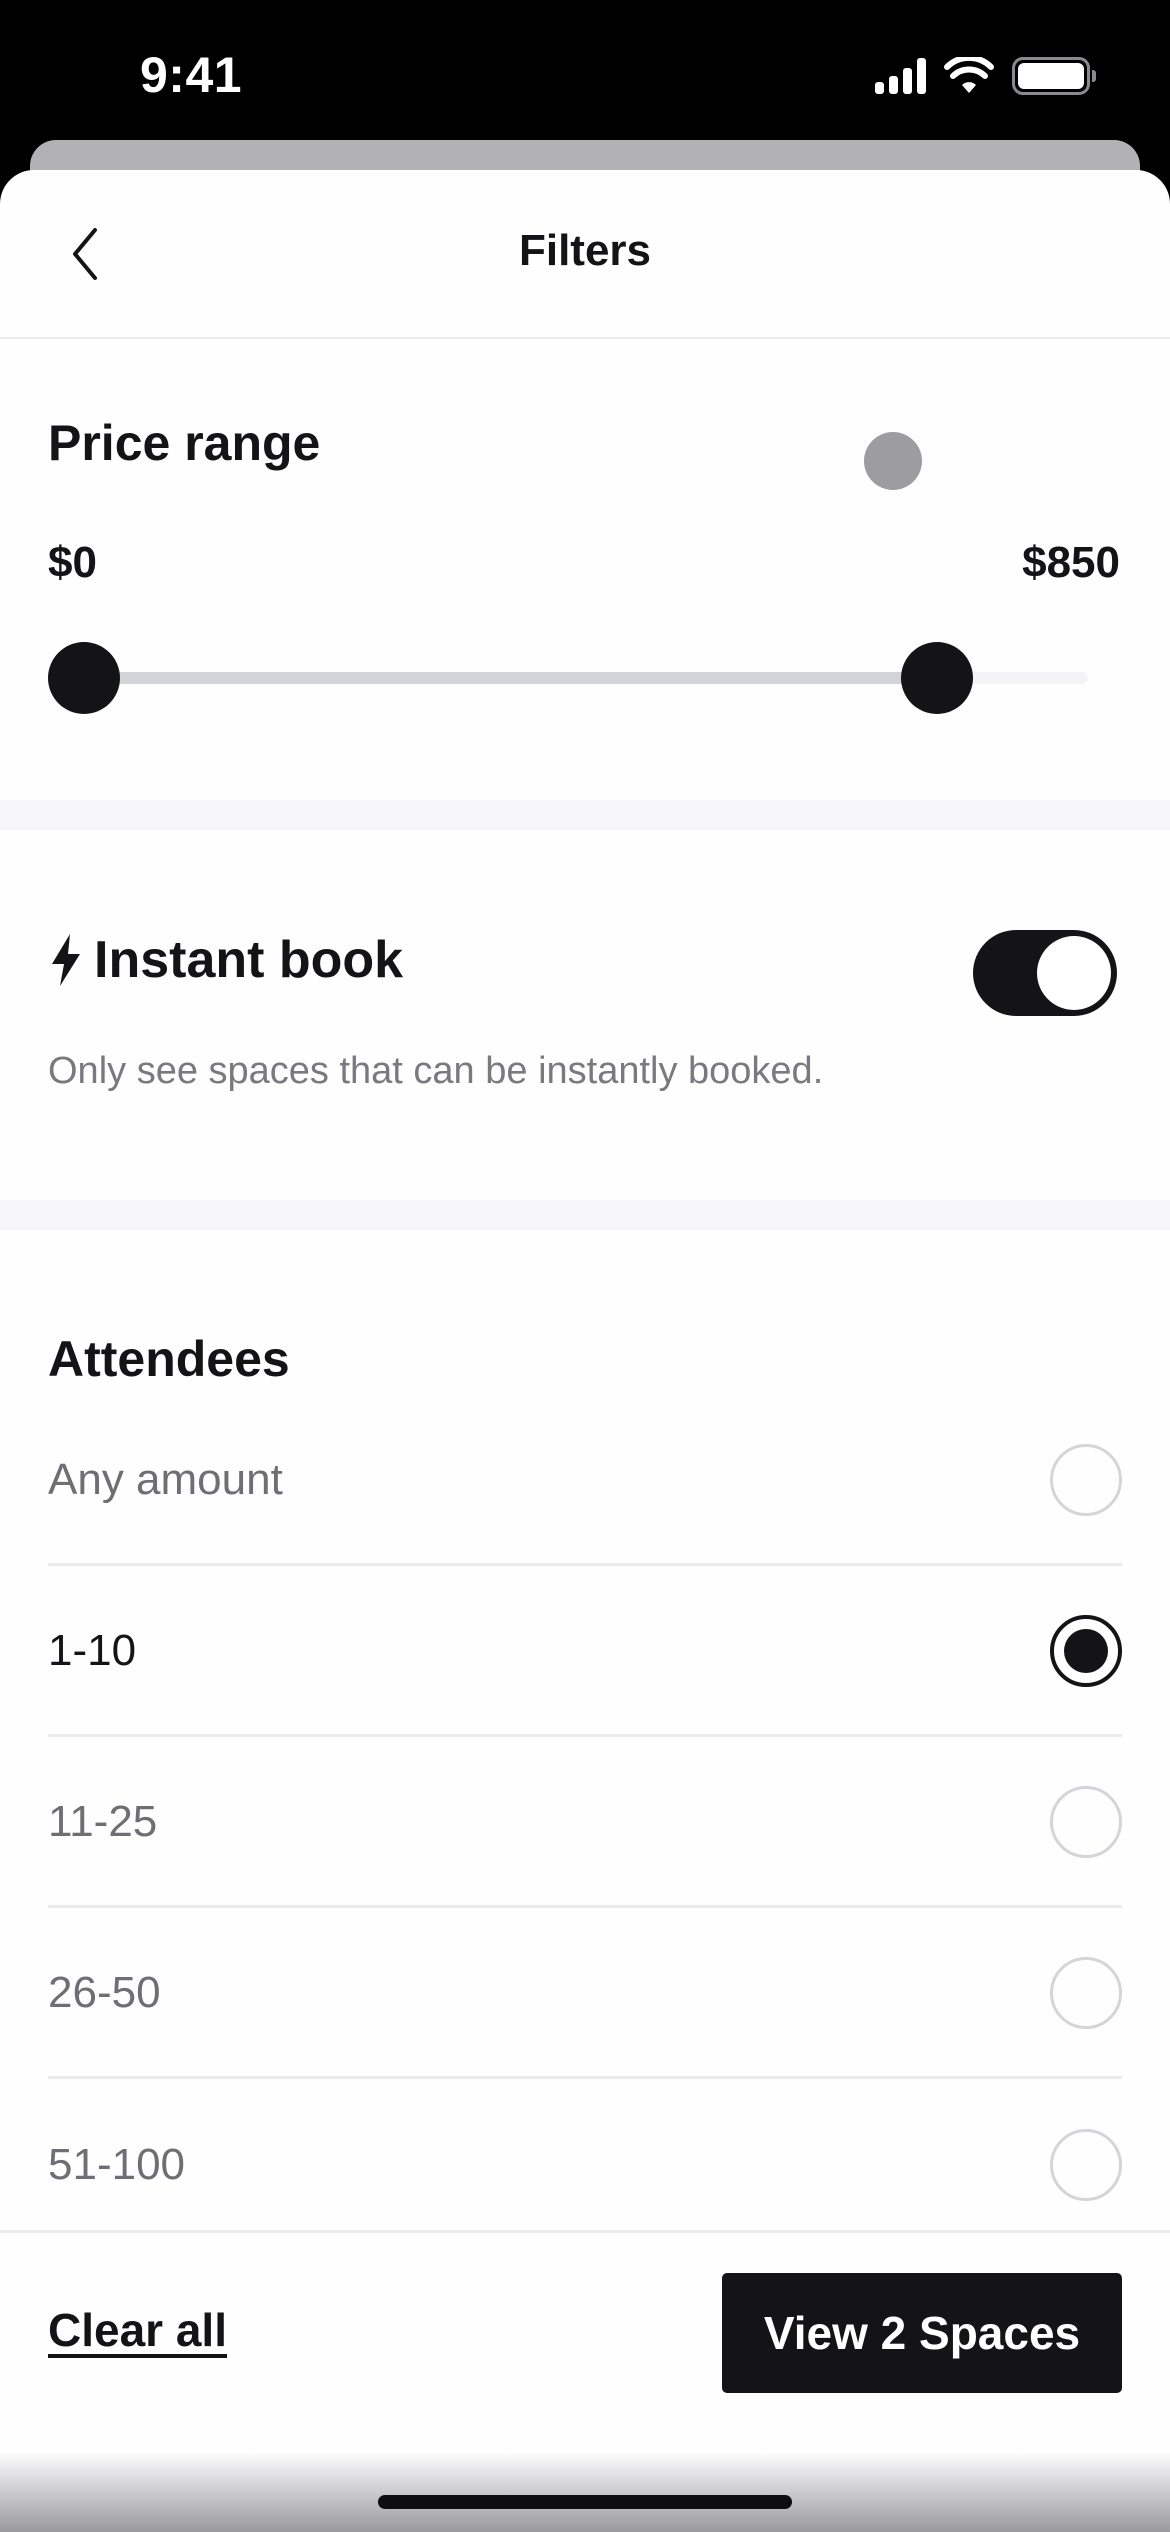 Image resolution: width=1170 pixels, height=2532 pixels. What do you see at coordinates (585, 2381) in the screenshot?
I see `footer: Clear all View 2 Spaces` at bounding box center [585, 2381].